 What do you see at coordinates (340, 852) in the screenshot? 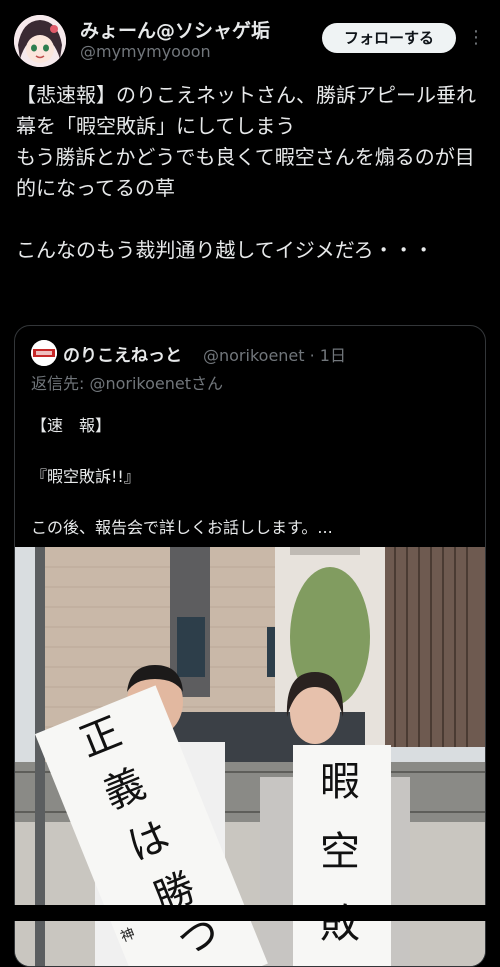
I see `svg-text: 空` at bounding box center [340, 852].